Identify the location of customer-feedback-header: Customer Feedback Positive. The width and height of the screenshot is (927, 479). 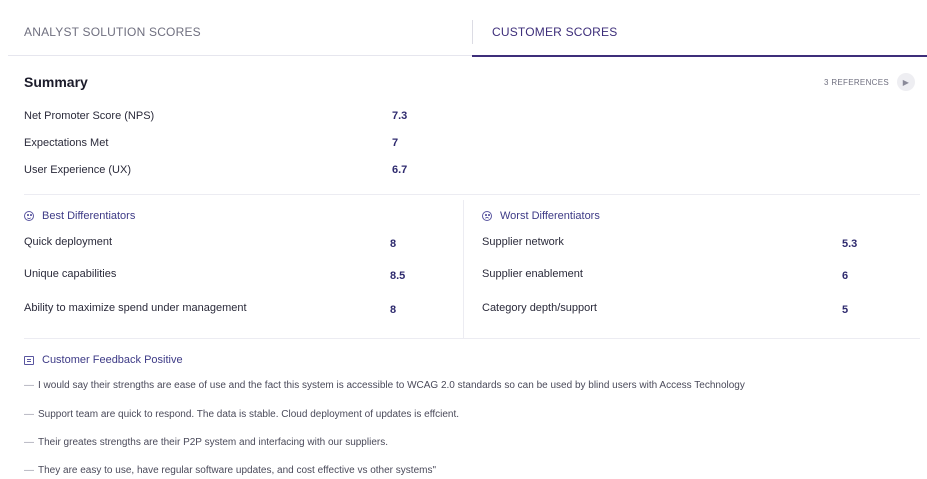
(103, 360).